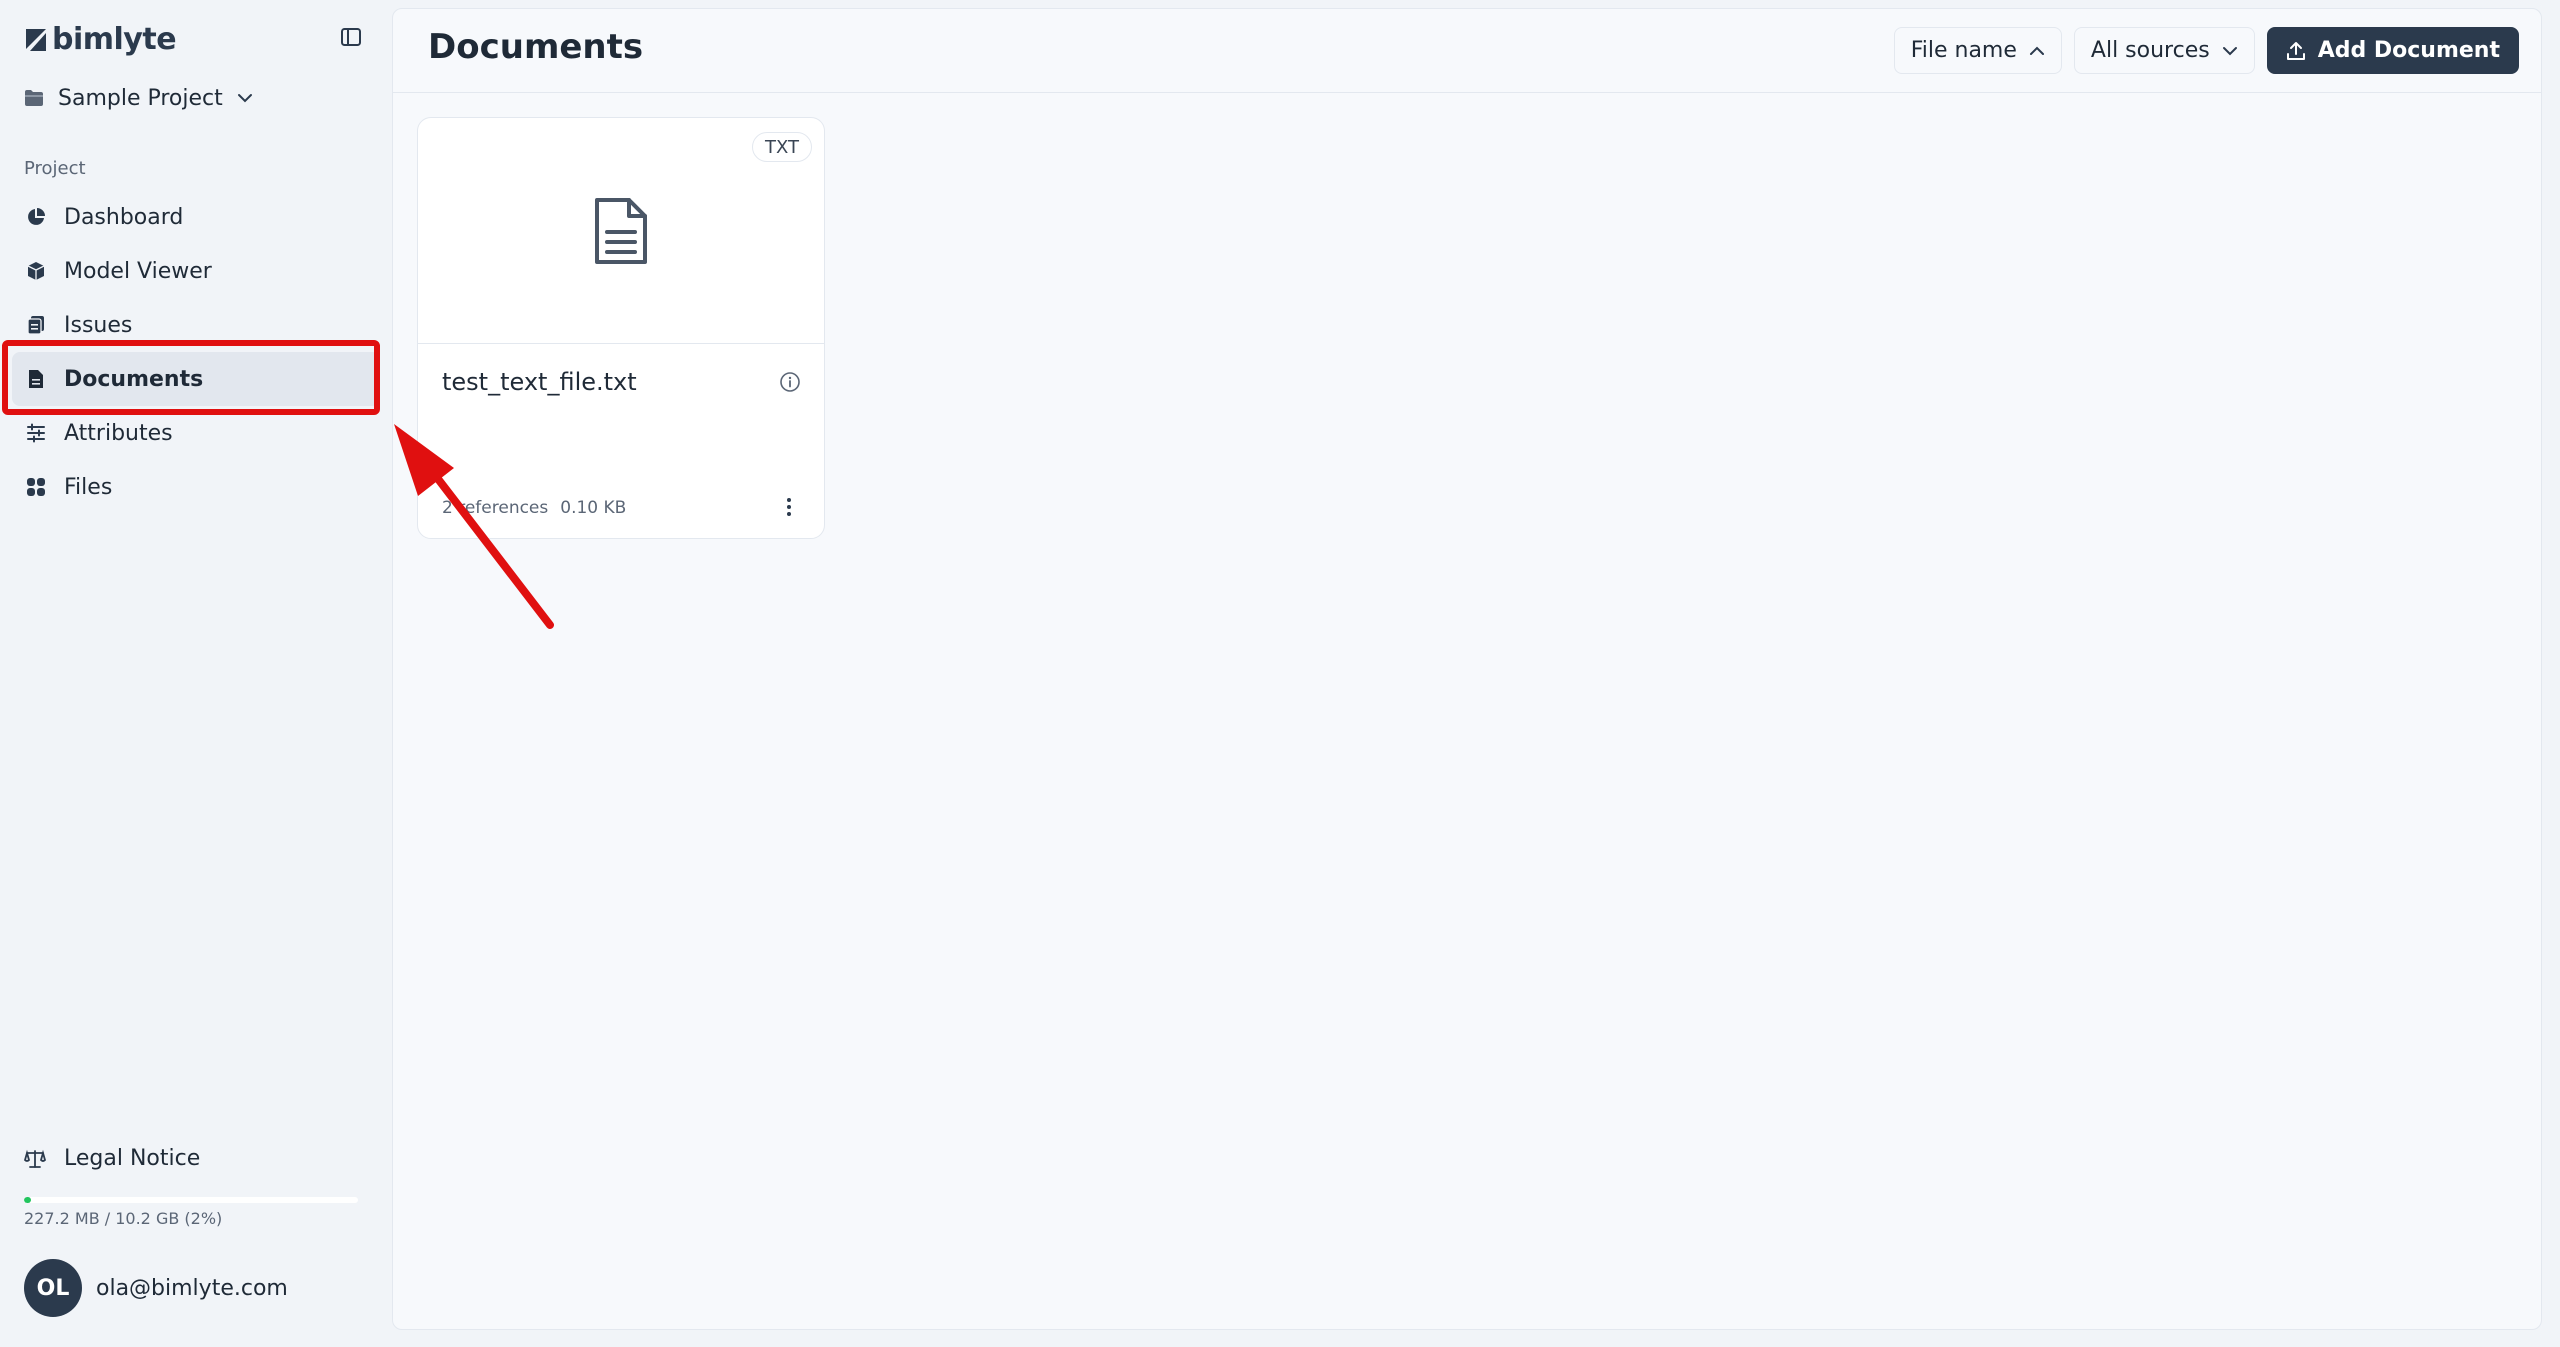 This screenshot has height=1347, width=2560. What do you see at coordinates (134, 379) in the screenshot?
I see `sidebar-item-label: Documents` at bounding box center [134, 379].